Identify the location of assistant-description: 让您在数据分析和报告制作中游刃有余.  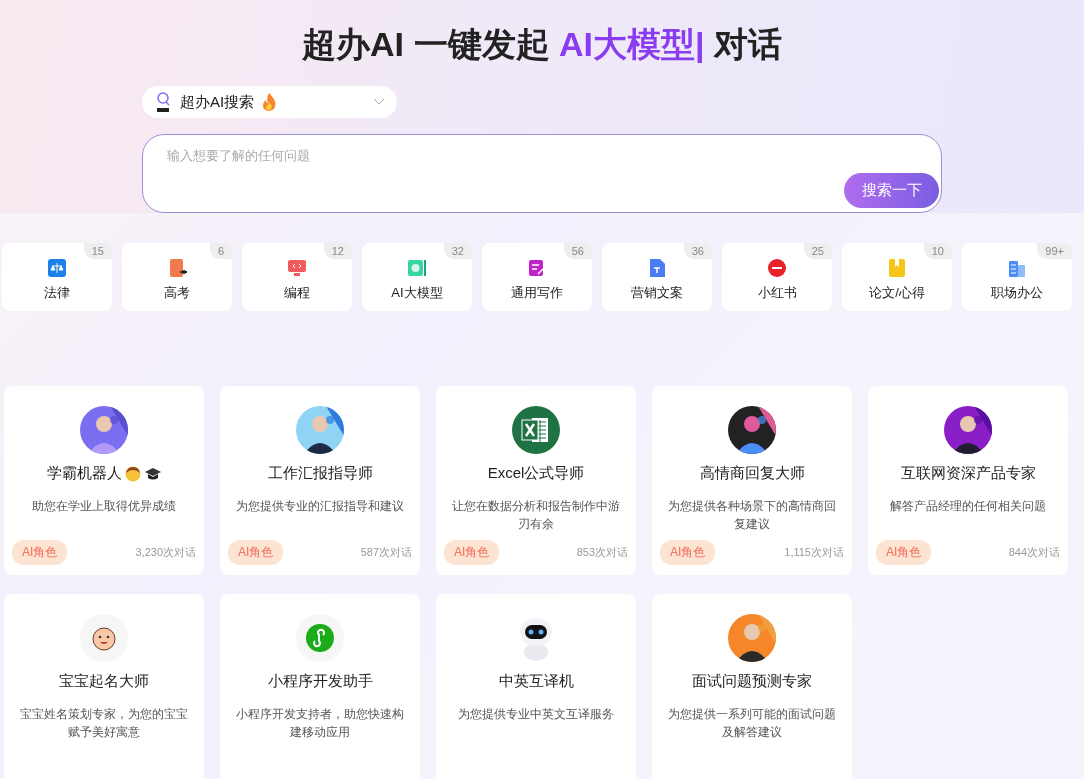
(536, 515).